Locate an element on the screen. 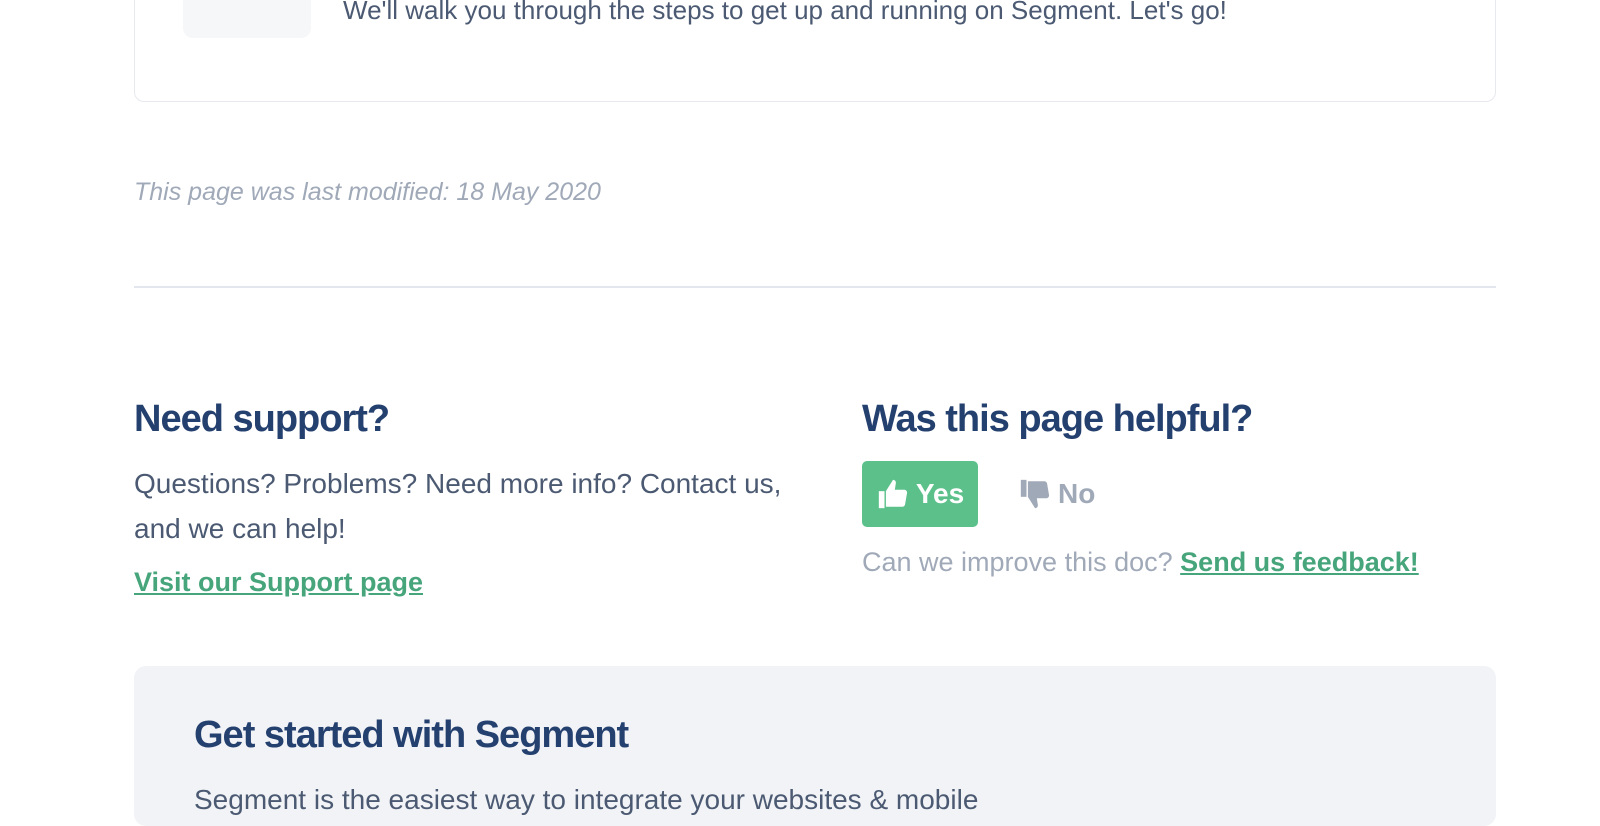 This screenshot has height=826, width=1600. card-thumbnail is located at coordinates (247, 19).